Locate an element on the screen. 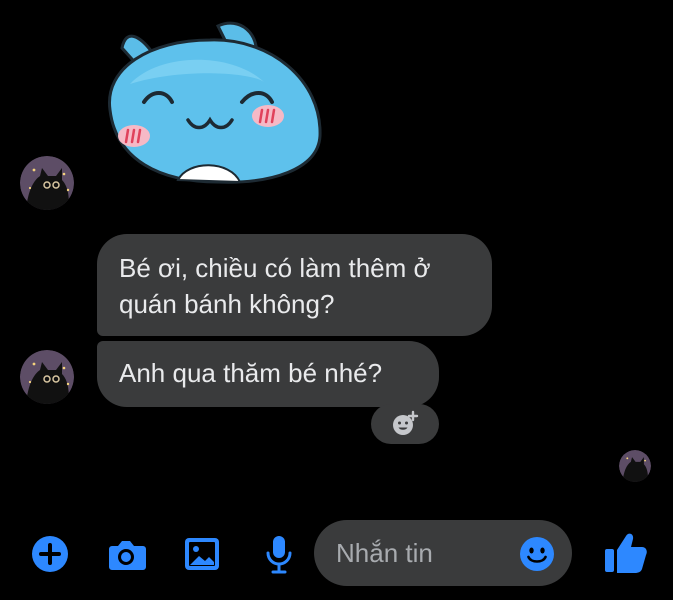 The height and width of the screenshot is (600, 673). thumbs-up-icon is located at coordinates (626, 553).